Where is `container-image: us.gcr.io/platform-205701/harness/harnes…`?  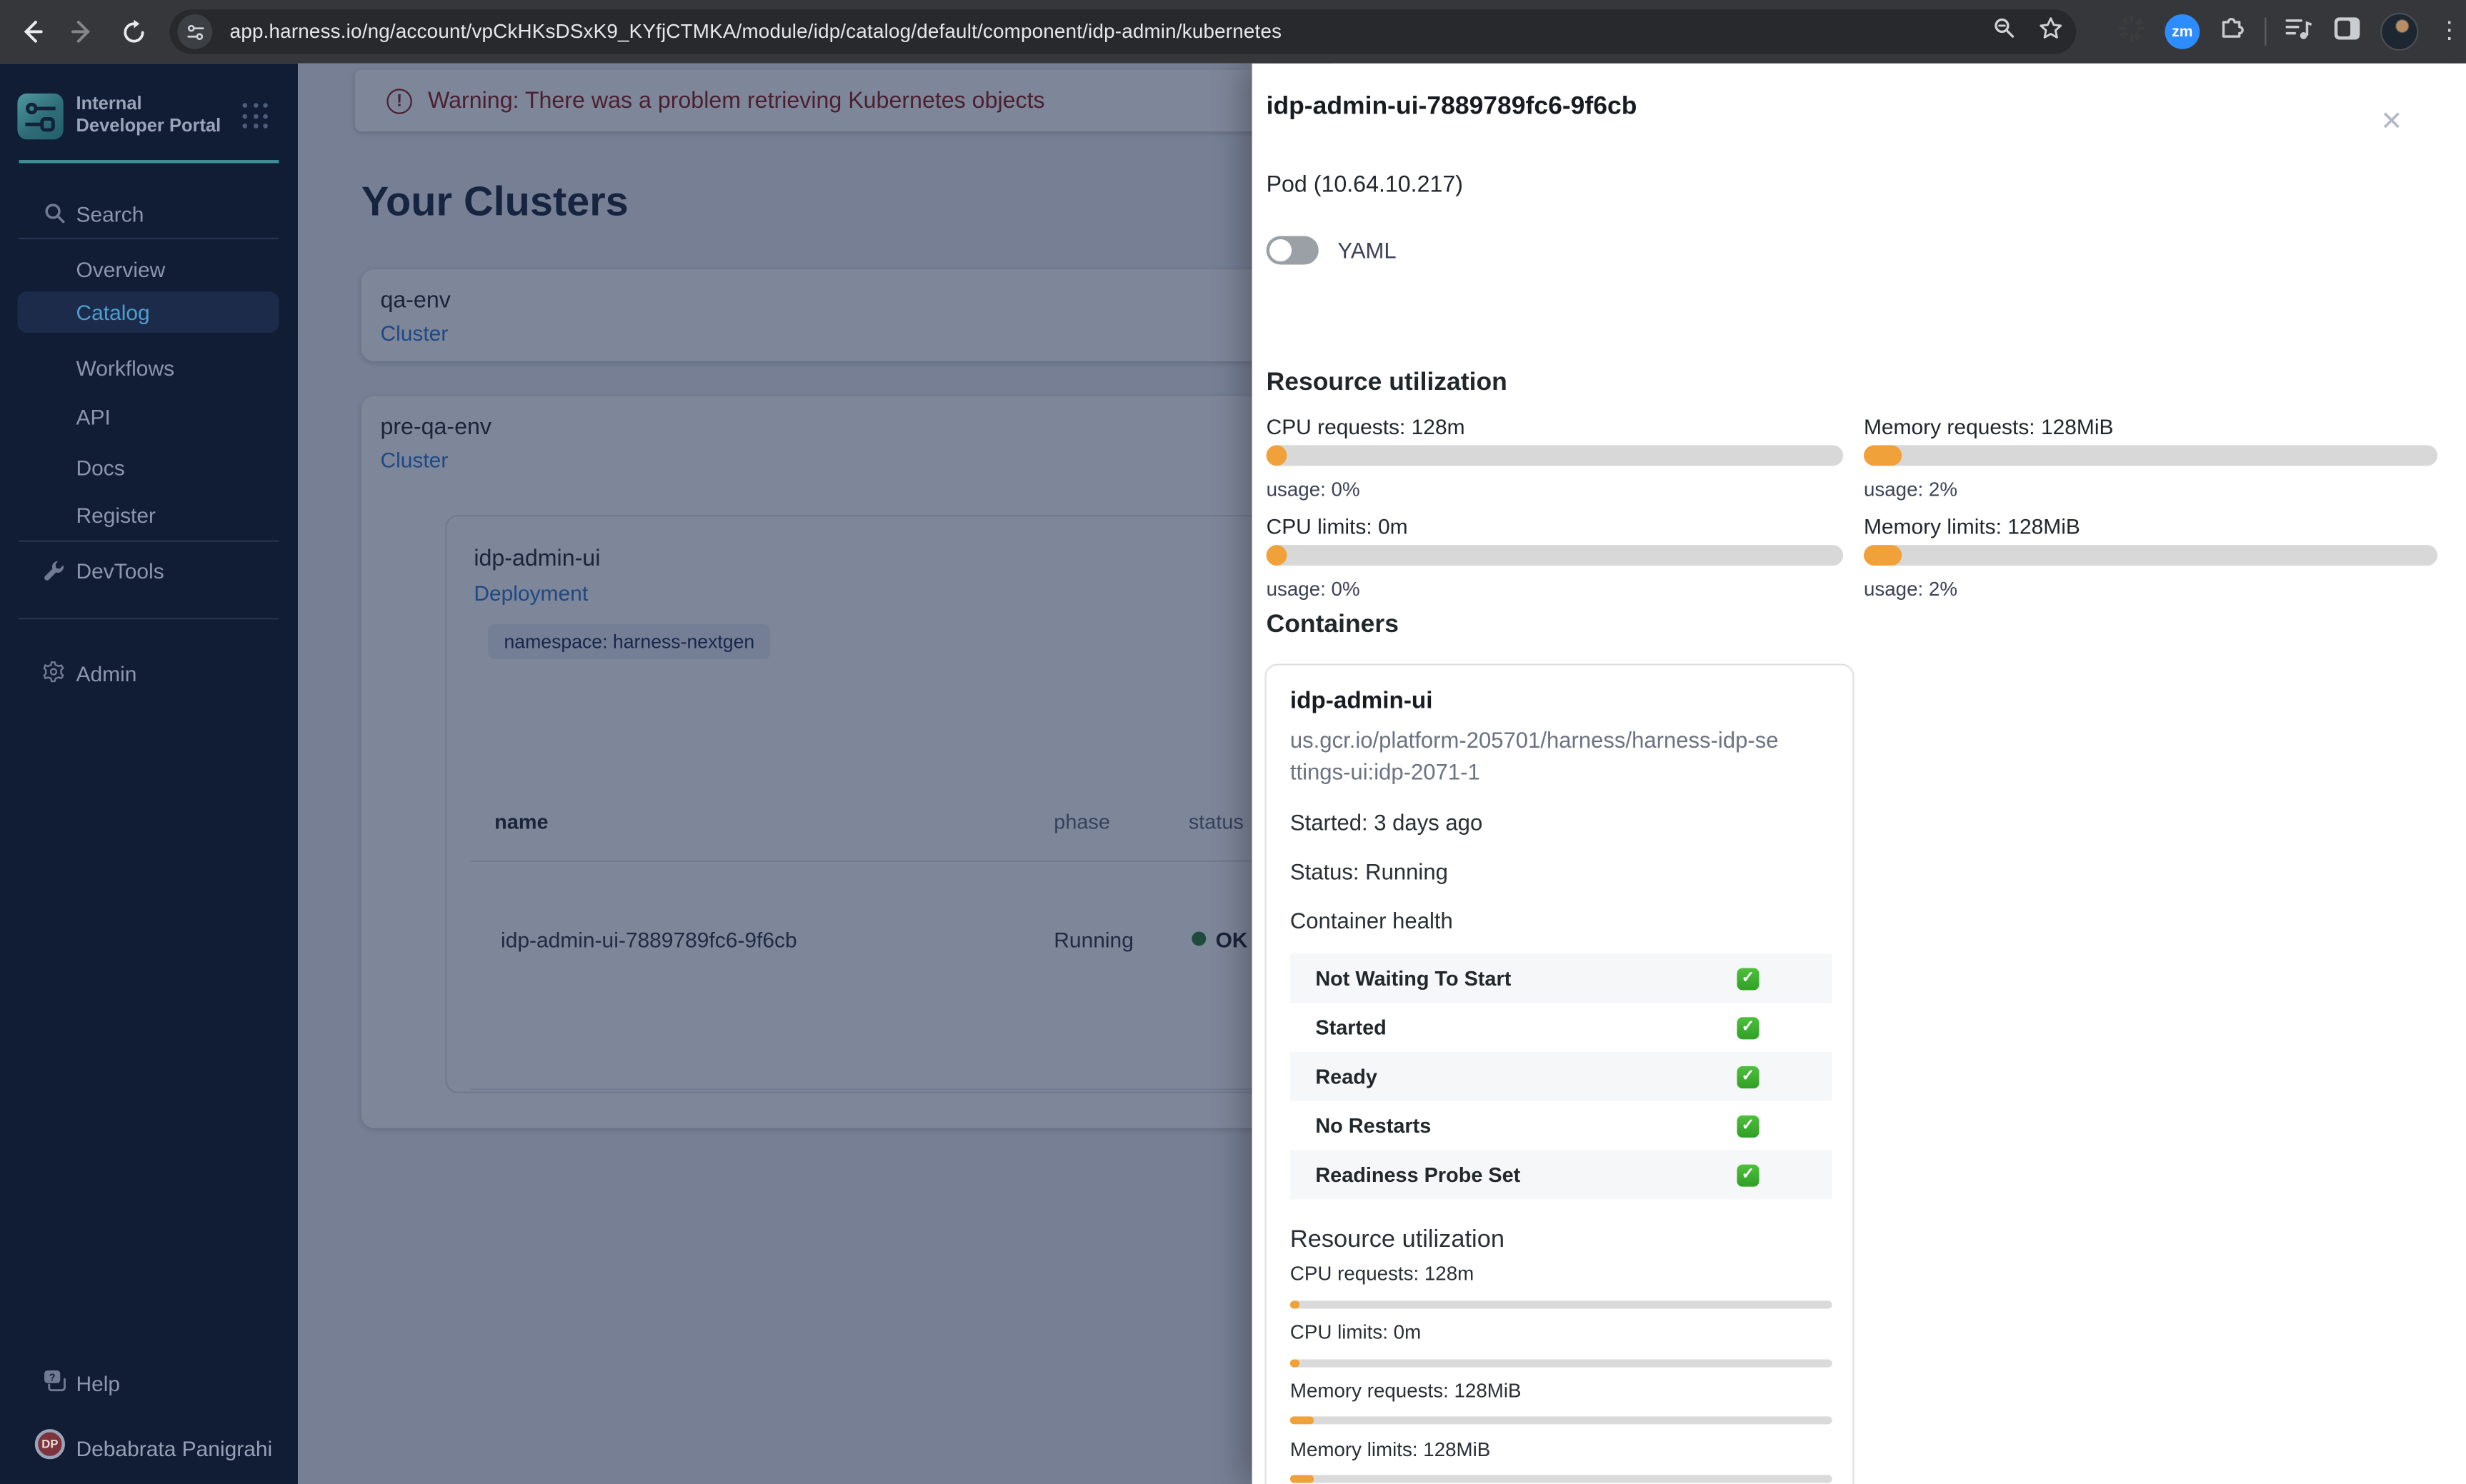 container-image: us.gcr.io/platform-205701/harness/harnes… is located at coordinates (1534, 756).